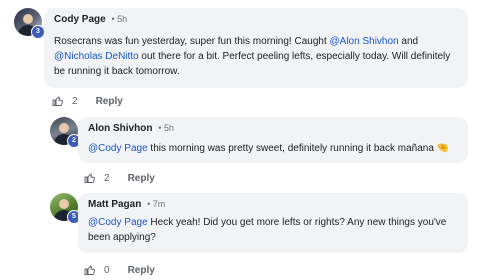 This screenshot has width=480, height=280. What do you see at coordinates (107, 270) in the screenshot?
I see `like-count: 0` at bounding box center [107, 270].